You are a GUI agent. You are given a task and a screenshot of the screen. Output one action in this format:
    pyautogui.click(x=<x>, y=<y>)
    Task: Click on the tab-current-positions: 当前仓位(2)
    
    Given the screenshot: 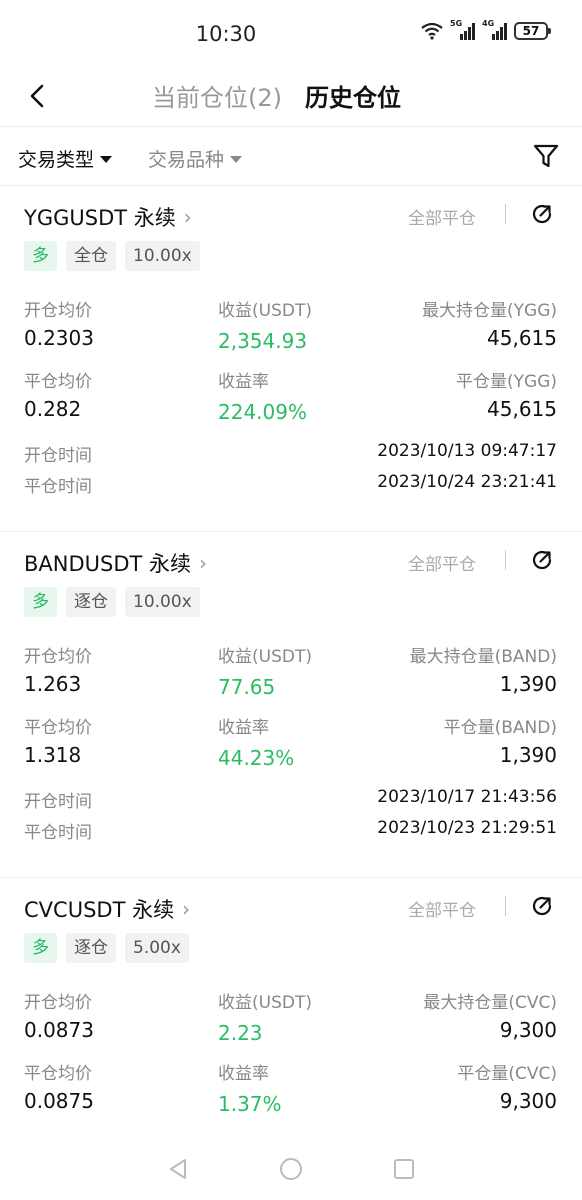 What is the action you would take?
    pyautogui.click(x=217, y=95)
    